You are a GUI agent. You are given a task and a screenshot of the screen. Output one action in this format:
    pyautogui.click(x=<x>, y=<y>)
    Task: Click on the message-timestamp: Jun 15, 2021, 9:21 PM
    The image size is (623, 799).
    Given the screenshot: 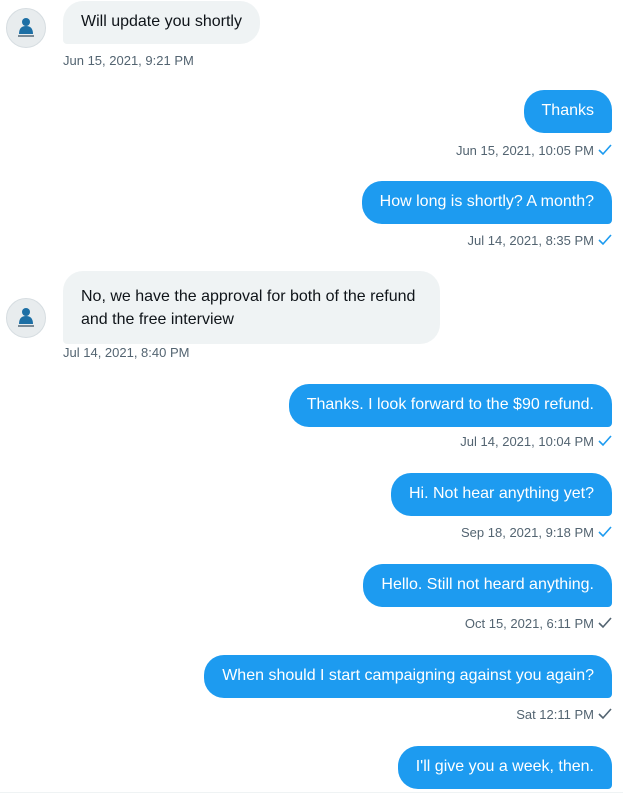 What is the action you would take?
    pyautogui.click(x=128, y=61)
    